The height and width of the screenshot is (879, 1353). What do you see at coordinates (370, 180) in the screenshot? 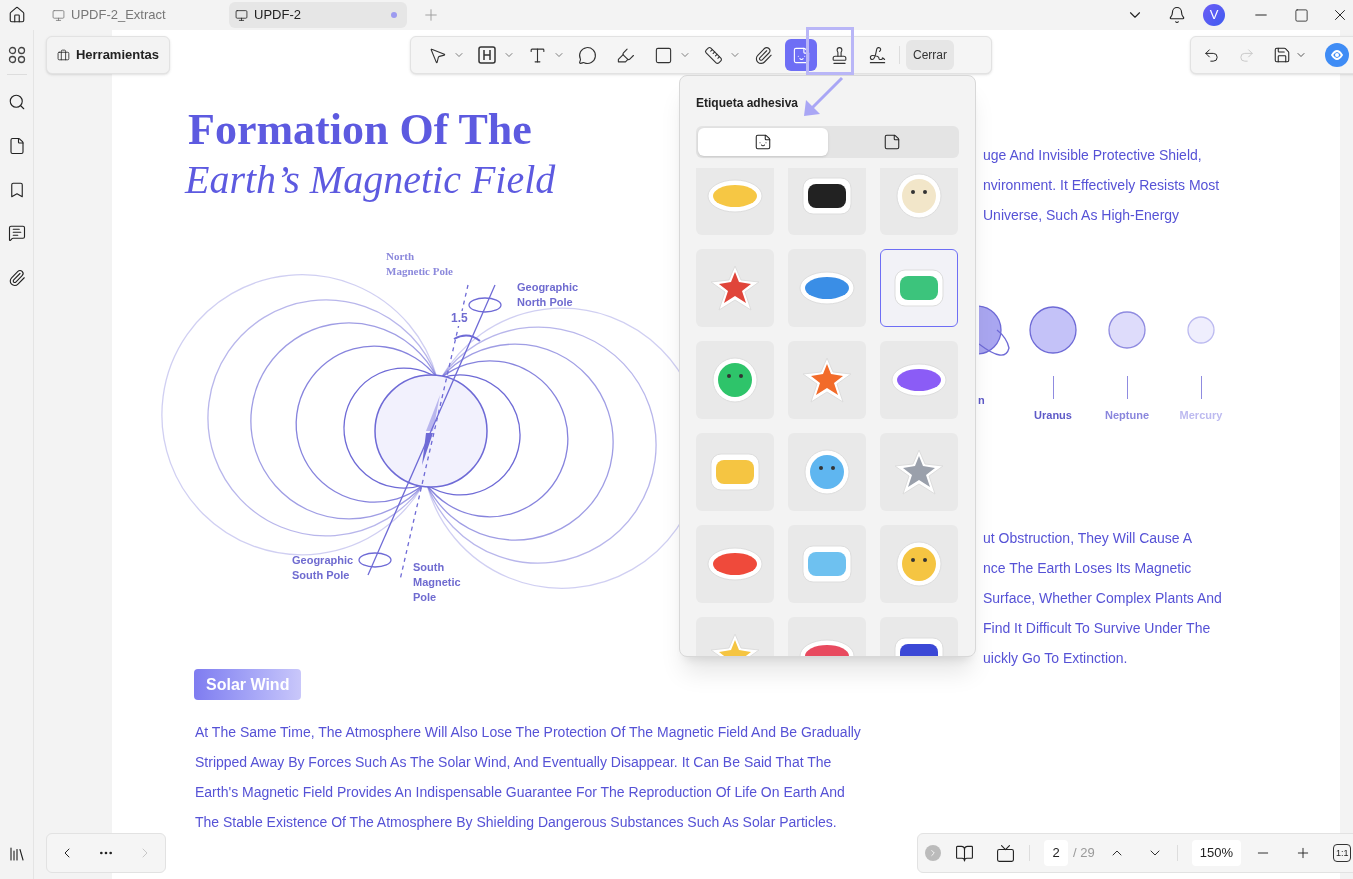
I see `document-subtitle: Earth’s Magnetic Field` at bounding box center [370, 180].